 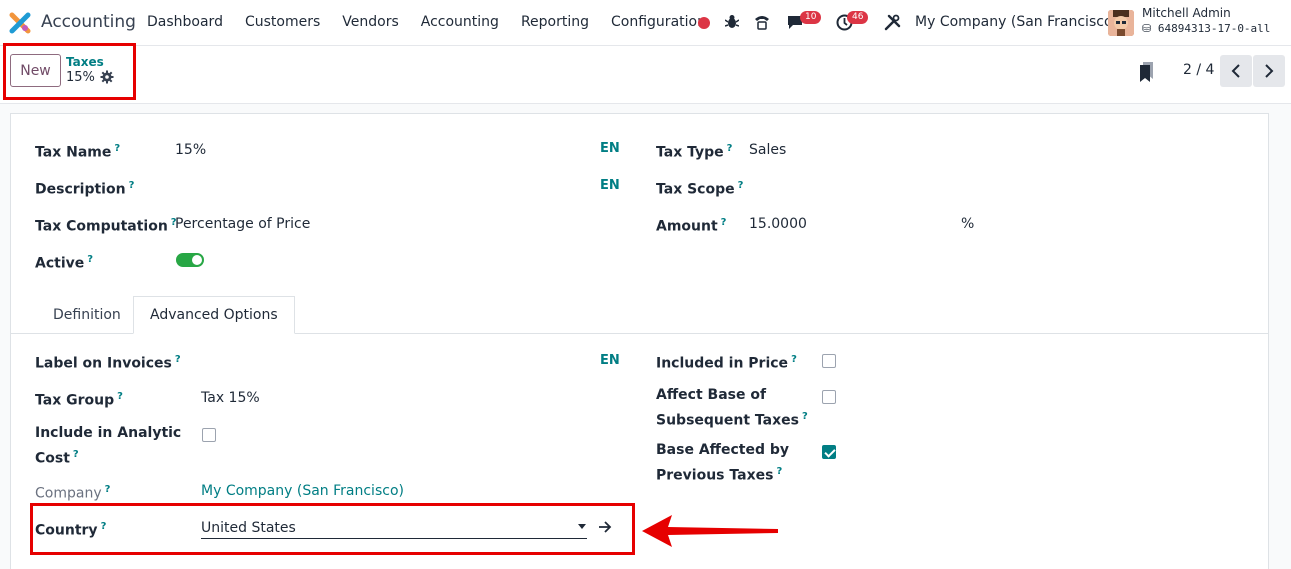 I want to click on include-analytic-label: Include in Analytic Cost?, so click(x=108, y=446).